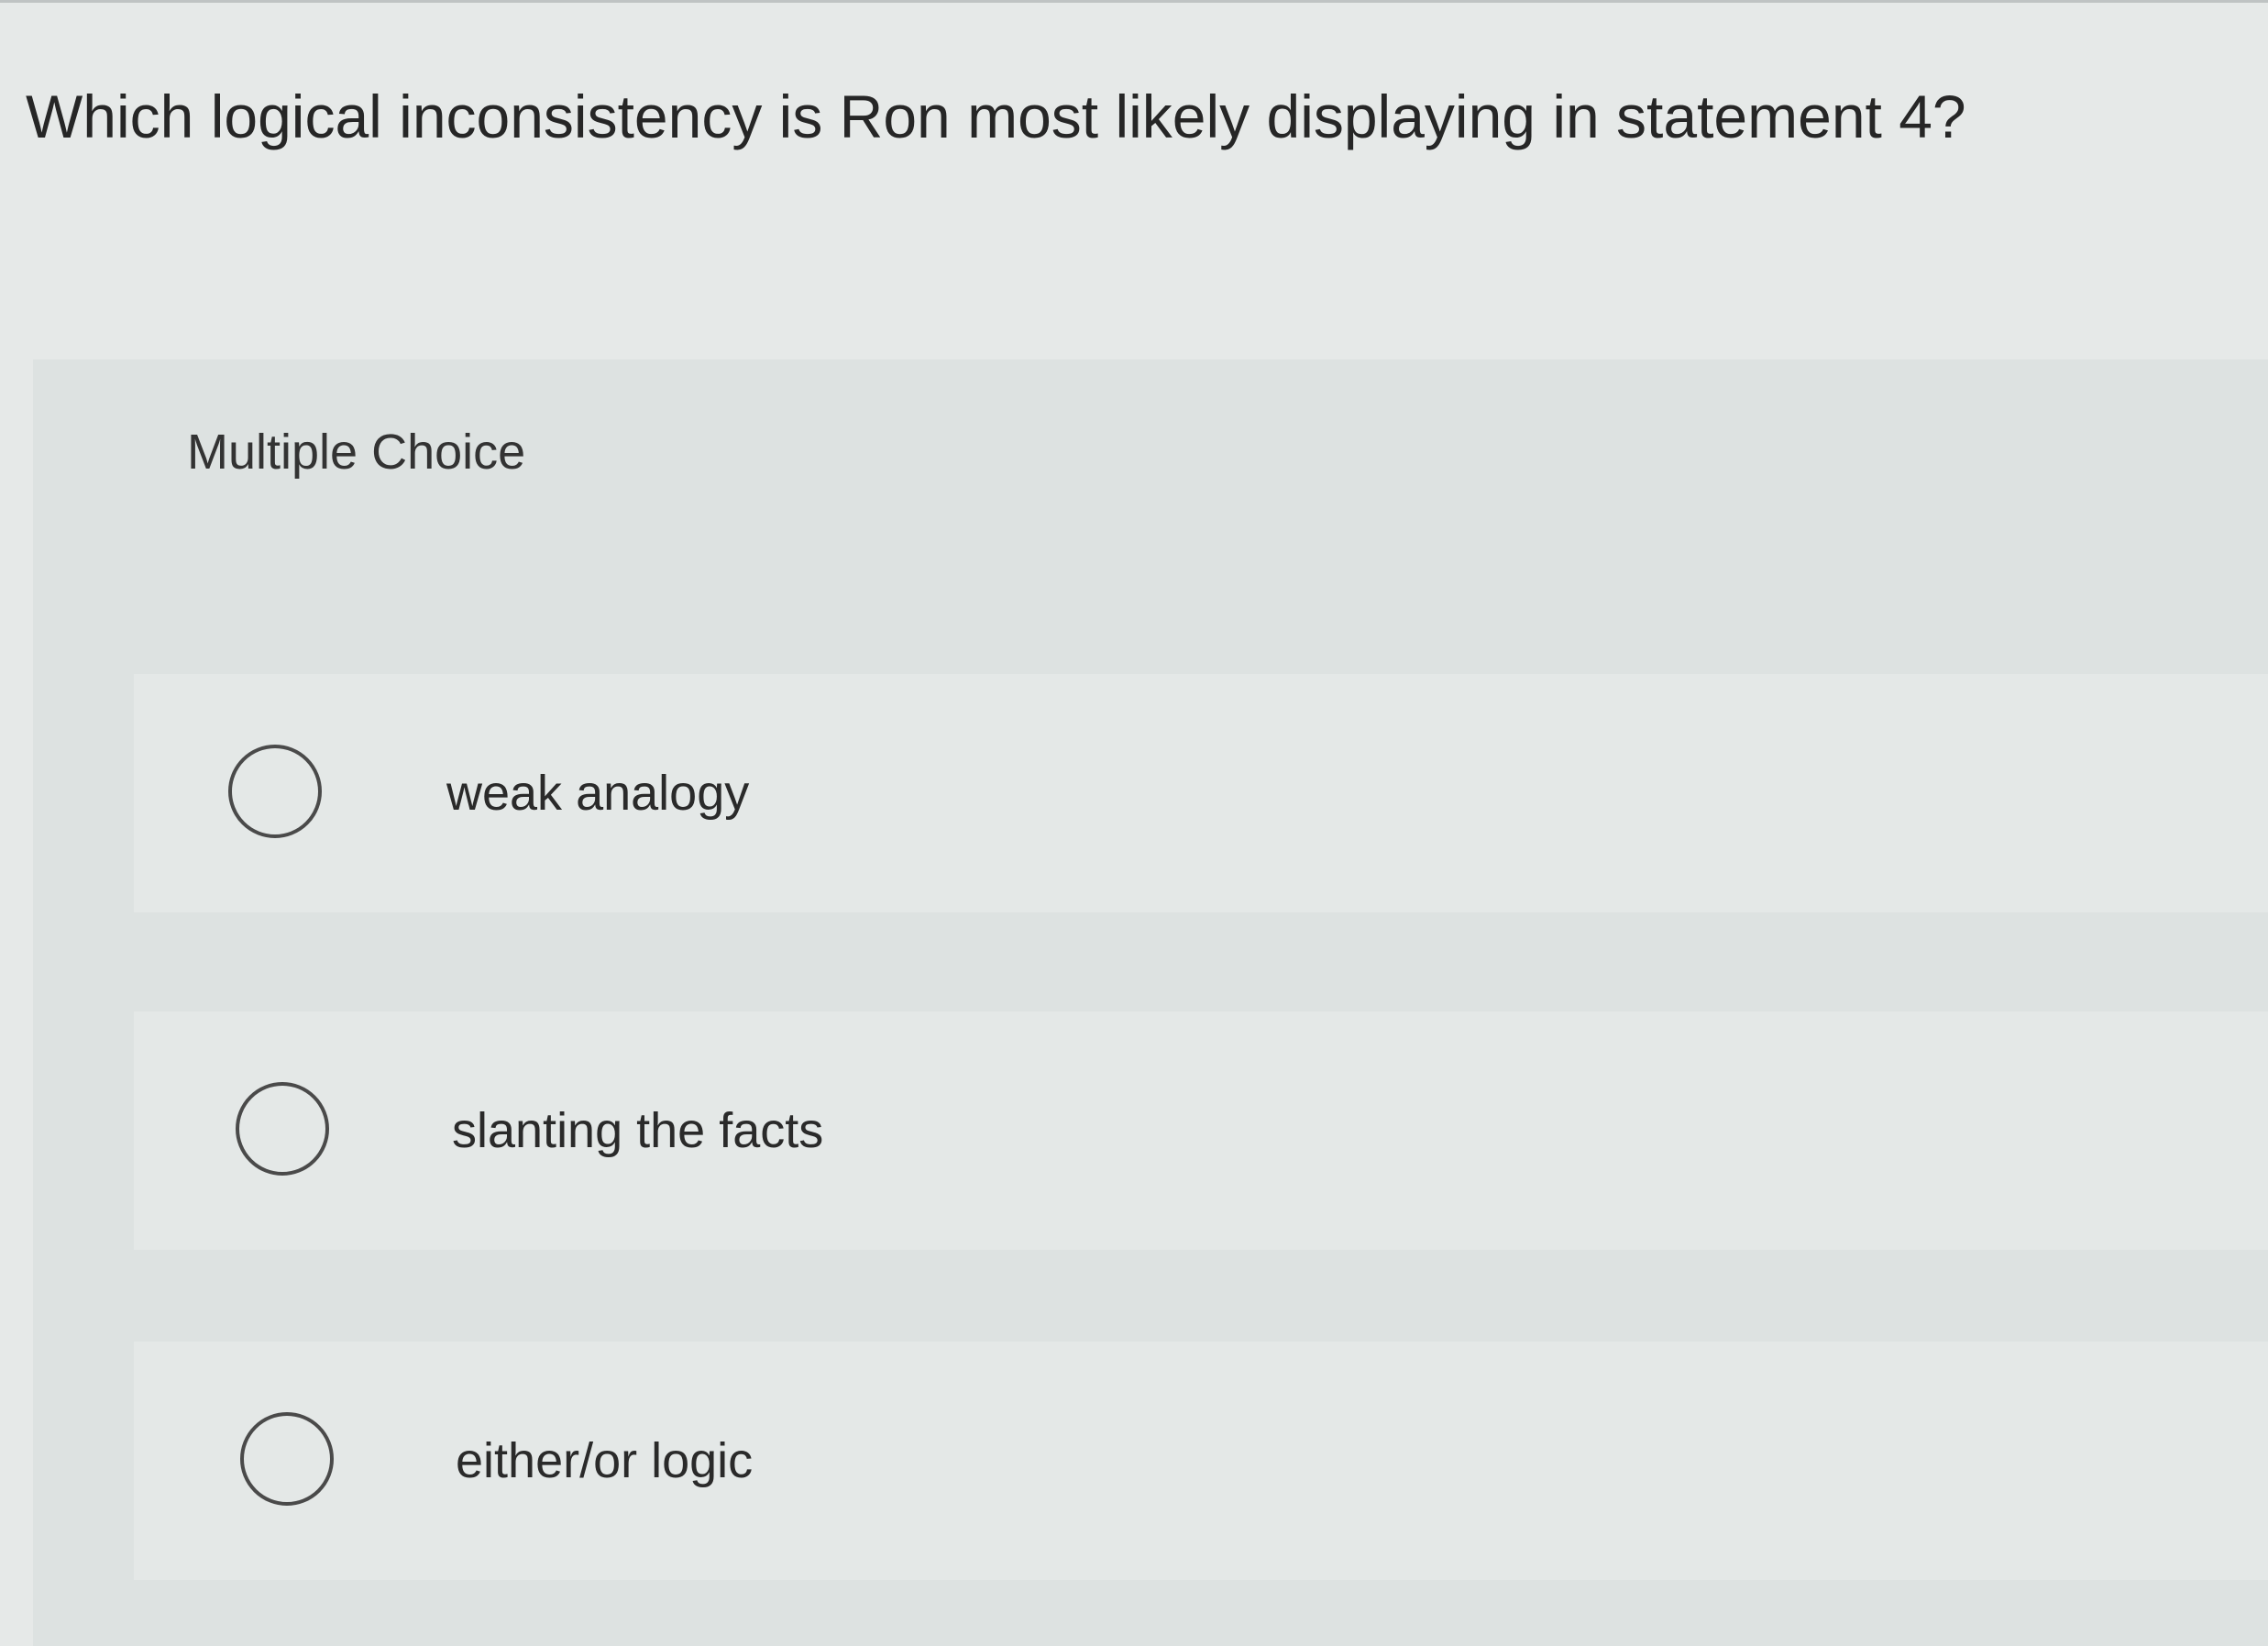  What do you see at coordinates (356, 453) in the screenshot?
I see `multiple-choice-heading: Multiple Choice` at bounding box center [356, 453].